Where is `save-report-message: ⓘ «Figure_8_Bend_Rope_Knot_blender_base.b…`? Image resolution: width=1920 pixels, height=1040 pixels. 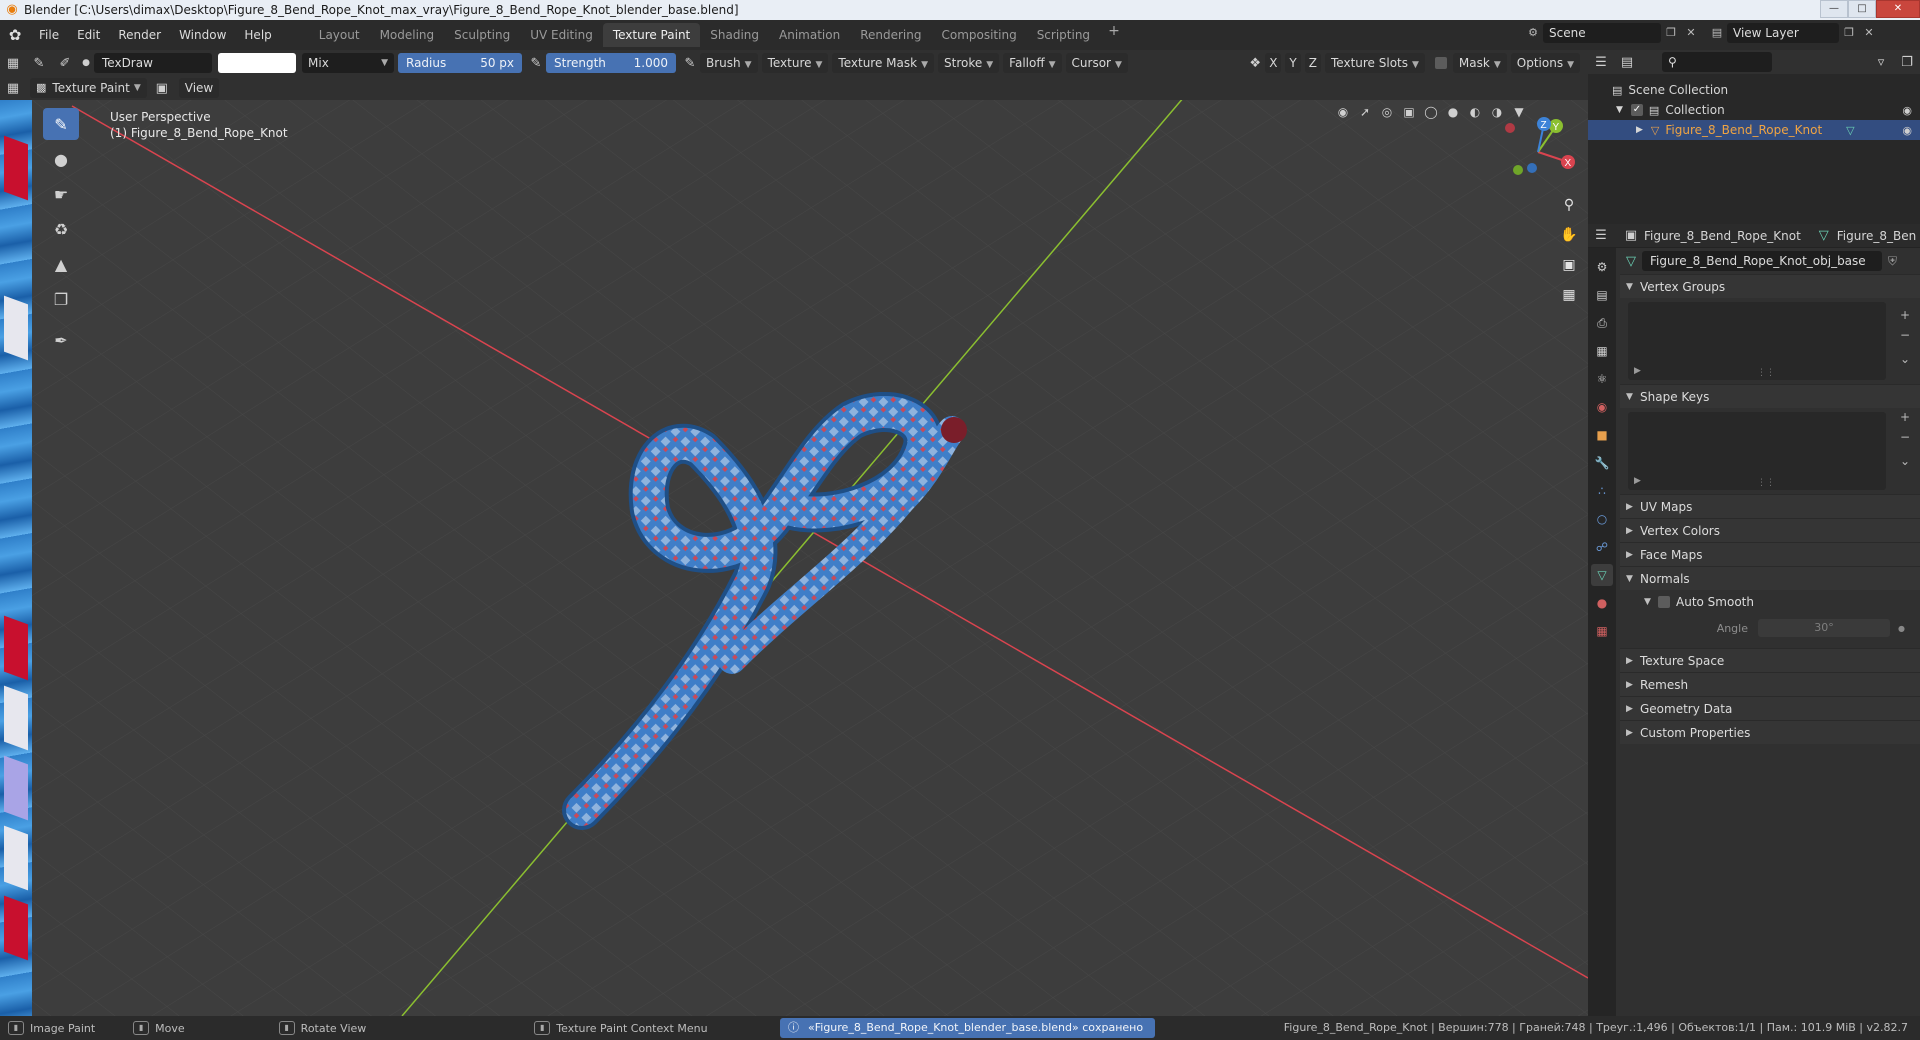
save-report-message: ⓘ «Figure_8_Bend_Rope_Knot_blender_base.b… is located at coordinates (968, 1028).